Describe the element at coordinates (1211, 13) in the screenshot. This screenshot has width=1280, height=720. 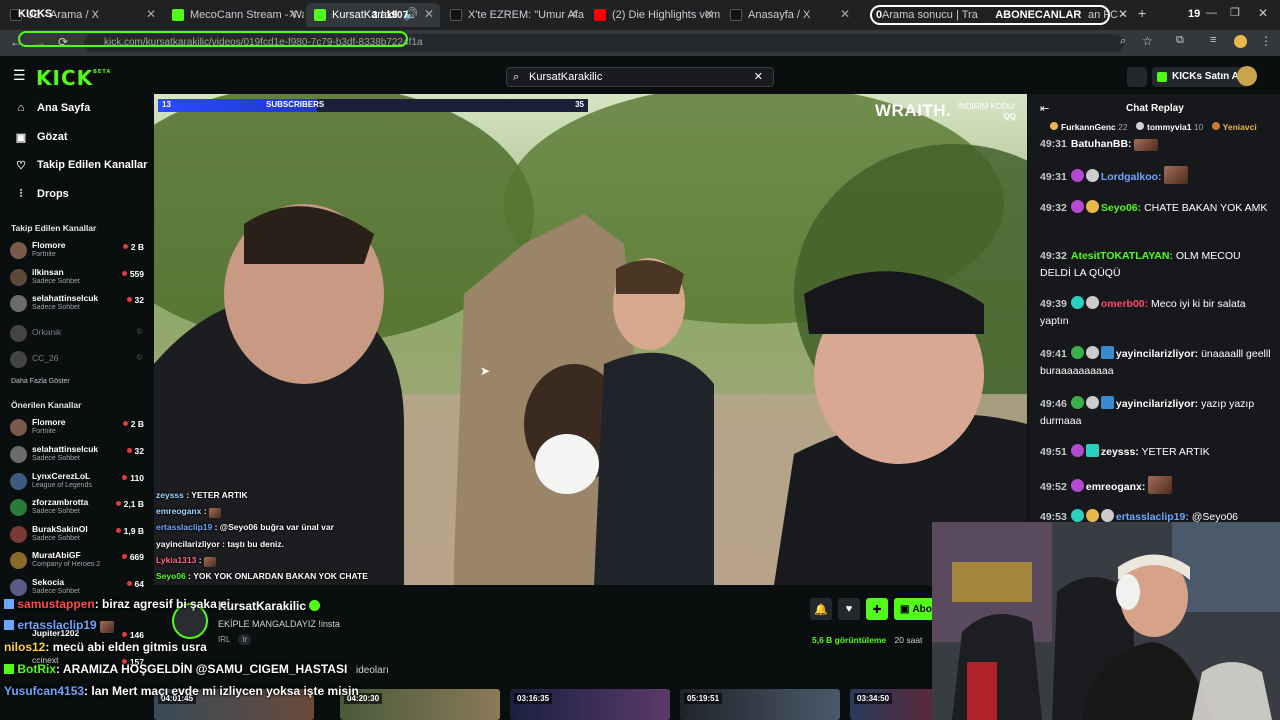
I see `minimize-icon: —` at that location.